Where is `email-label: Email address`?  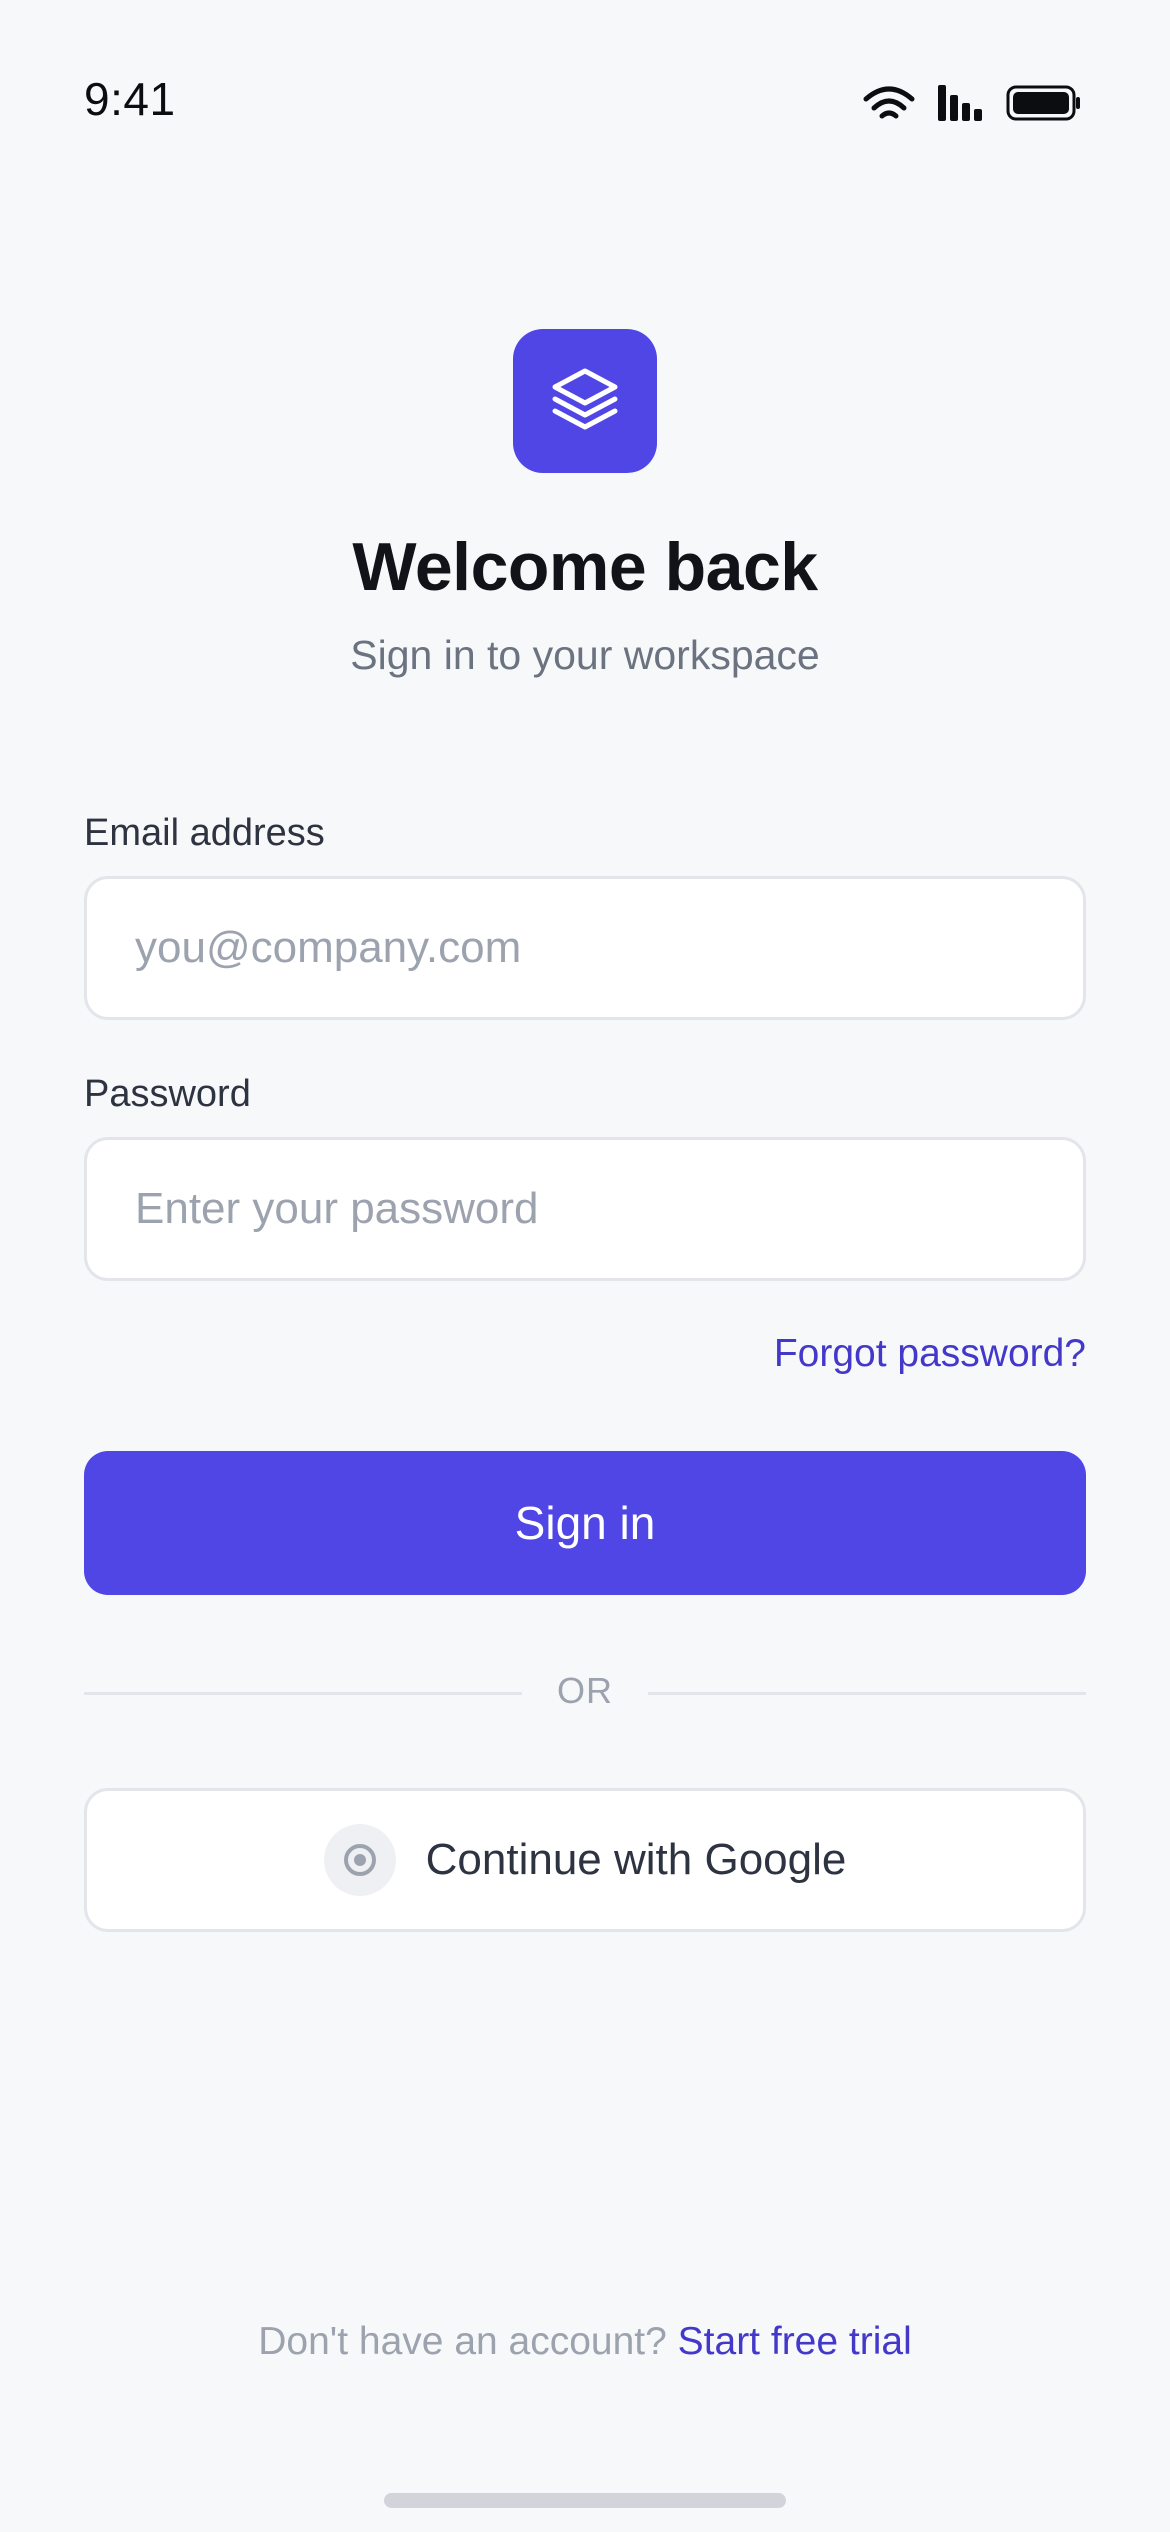 email-label: Email address is located at coordinates (204, 833).